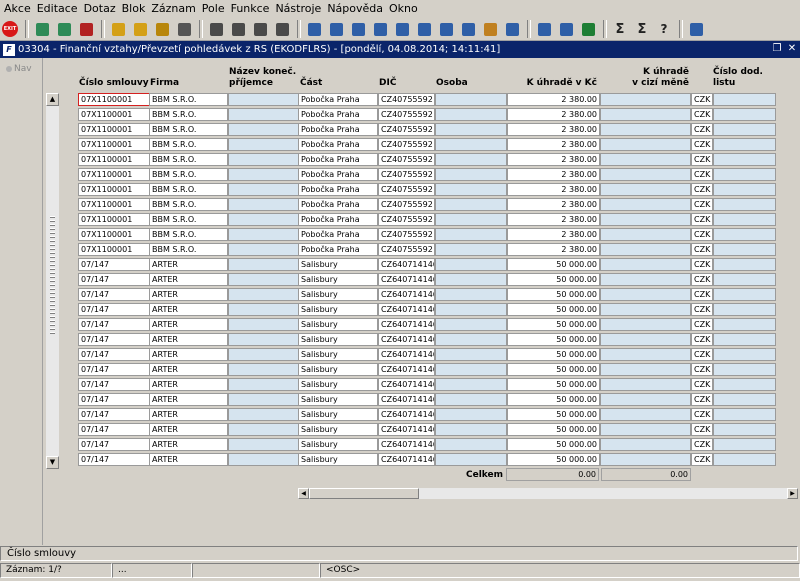  I want to click on nav-button: Nav, so click(19, 69).